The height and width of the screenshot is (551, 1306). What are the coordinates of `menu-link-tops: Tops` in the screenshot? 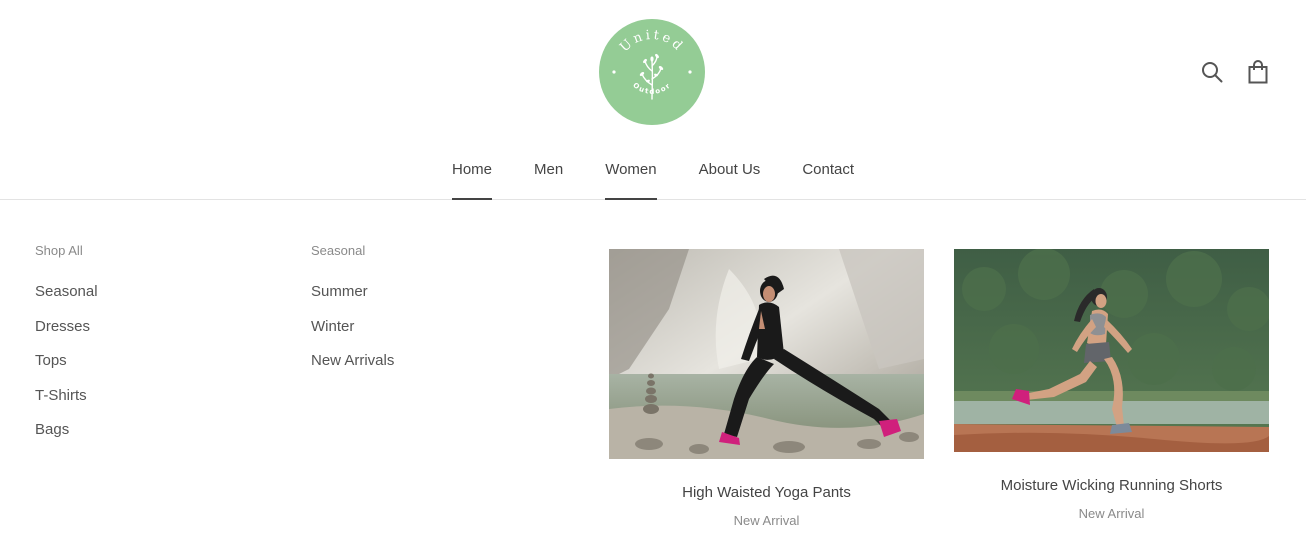 It's located at (66, 369).